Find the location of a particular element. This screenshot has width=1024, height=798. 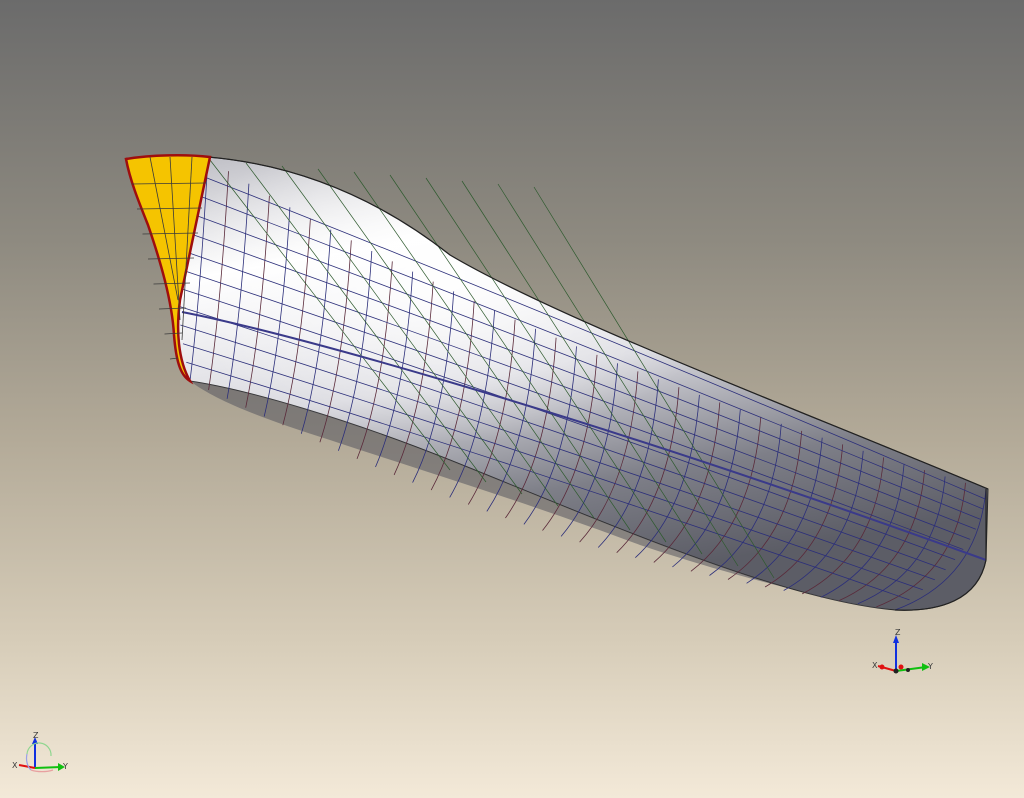

global-y-label: Y is located at coordinates (65, 766).